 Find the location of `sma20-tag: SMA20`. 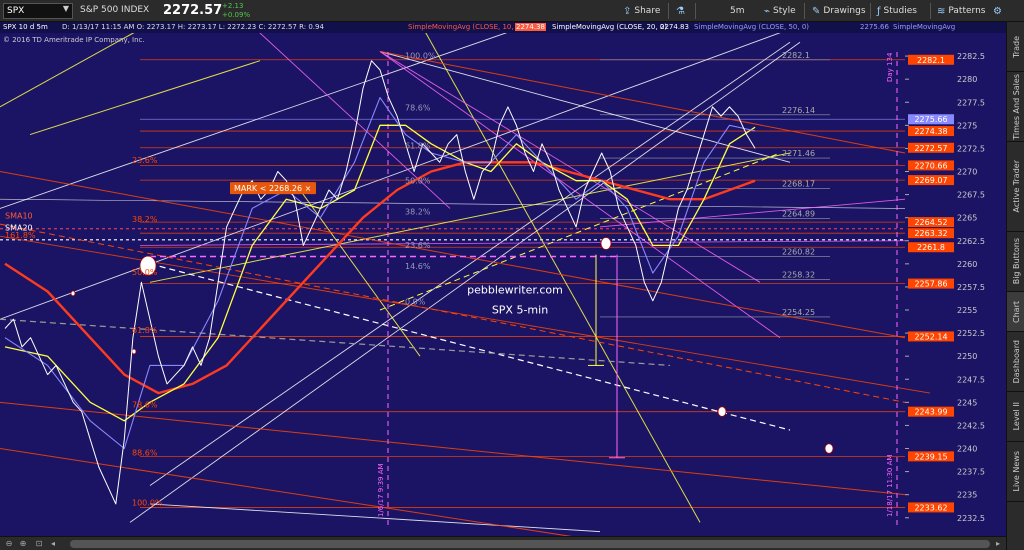

sma20-tag: SMA20 is located at coordinates (19, 228).